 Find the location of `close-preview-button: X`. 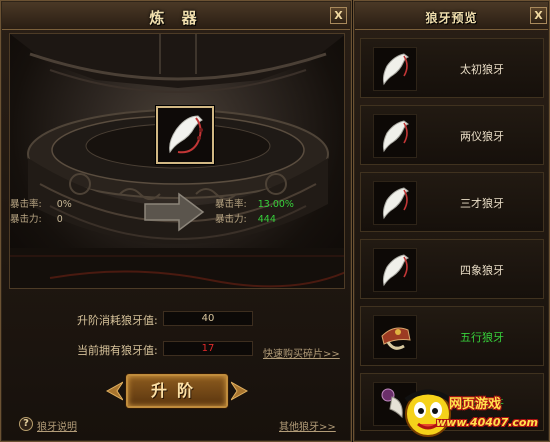

close-preview-button: X is located at coordinates (538, 15).